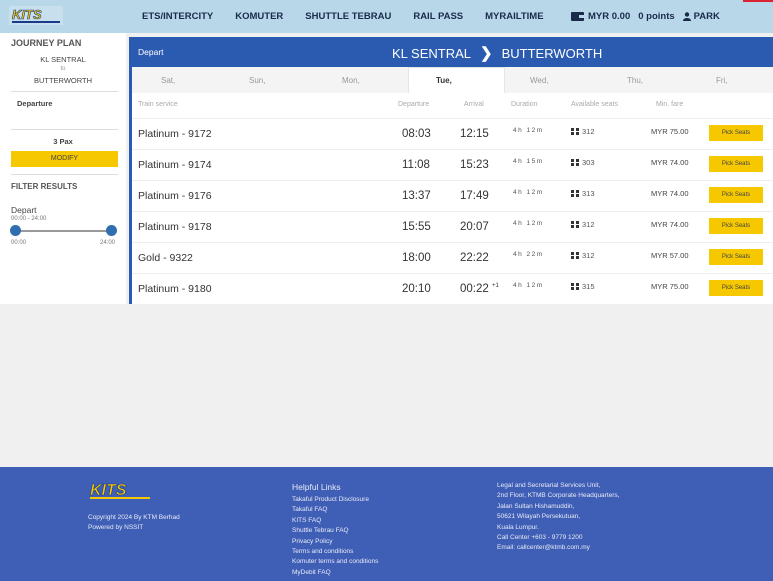  I want to click on duration: 4h 22m, so click(528, 254).